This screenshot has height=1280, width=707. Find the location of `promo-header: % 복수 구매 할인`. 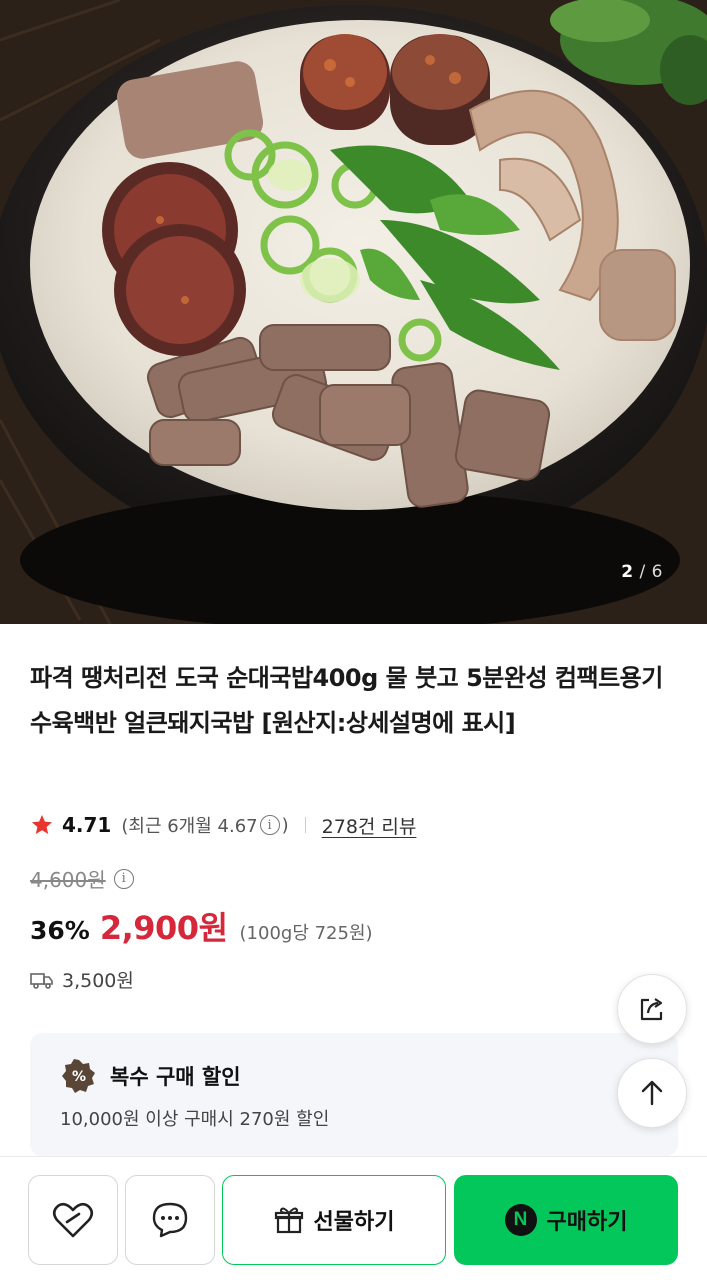

promo-header: % 복수 구매 할인 is located at coordinates (151, 1076).